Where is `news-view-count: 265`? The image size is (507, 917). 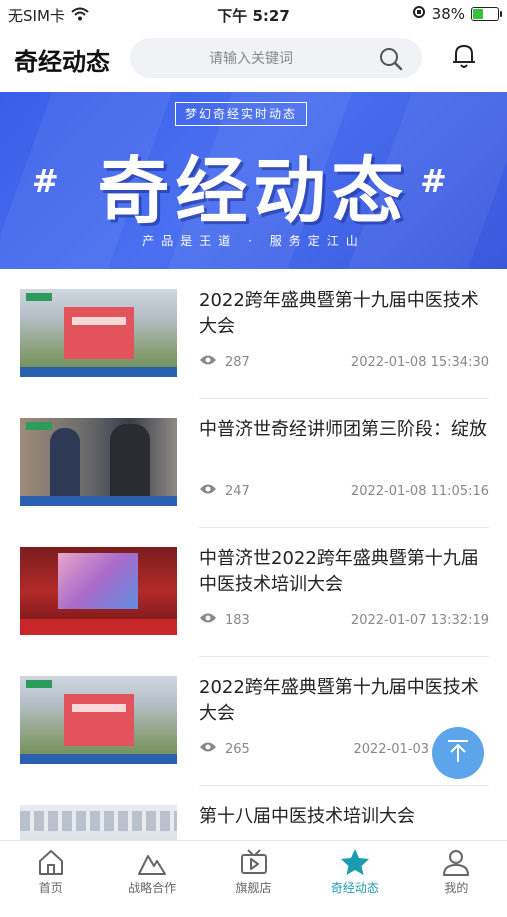
news-view-count: 265 is located at coordinates (237, 749).